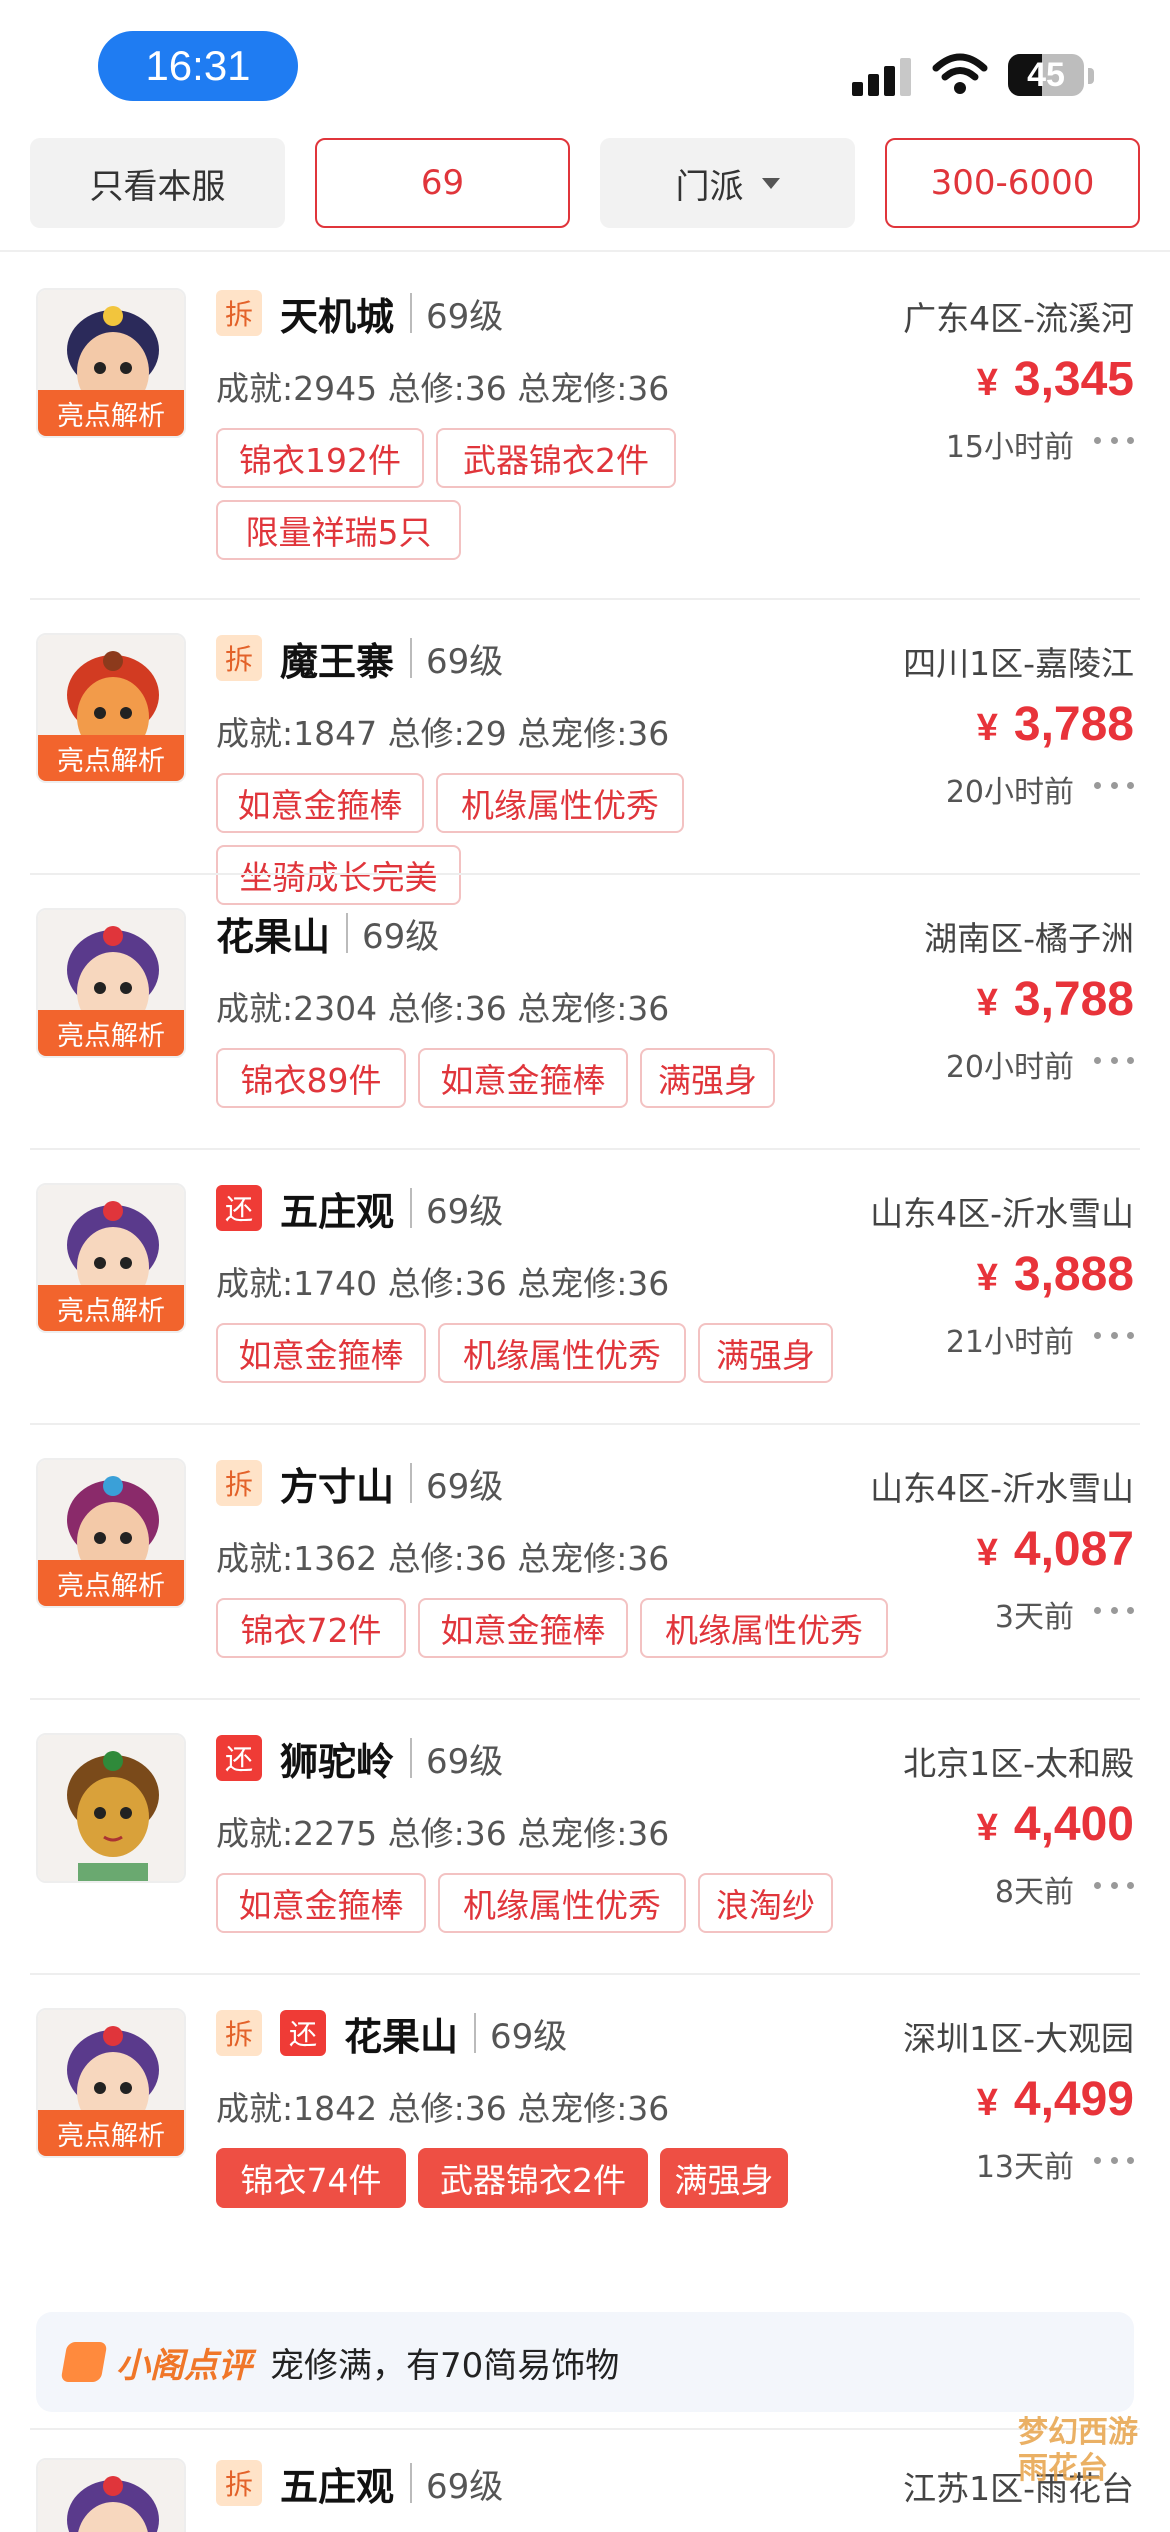  I want to click on price-value: 4,499, so click(1073, 2099).